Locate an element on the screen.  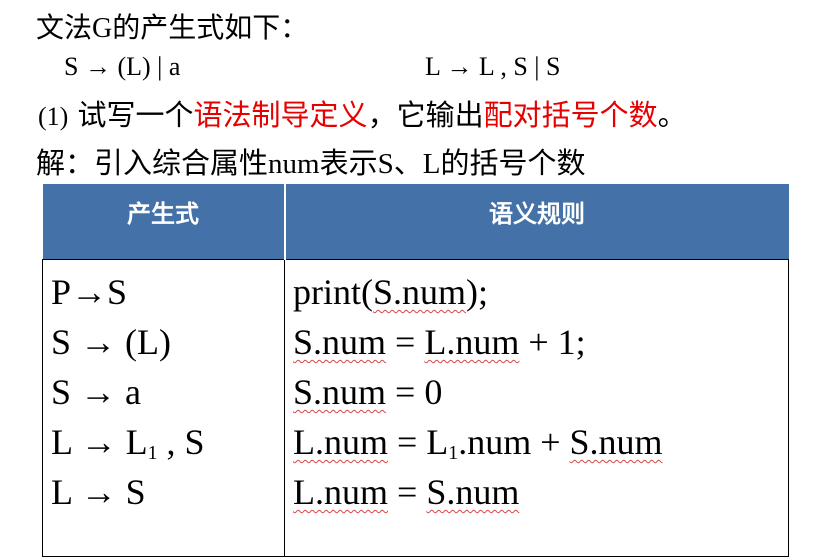
rule-subscript: 1 is located at coordinates (453, 452).